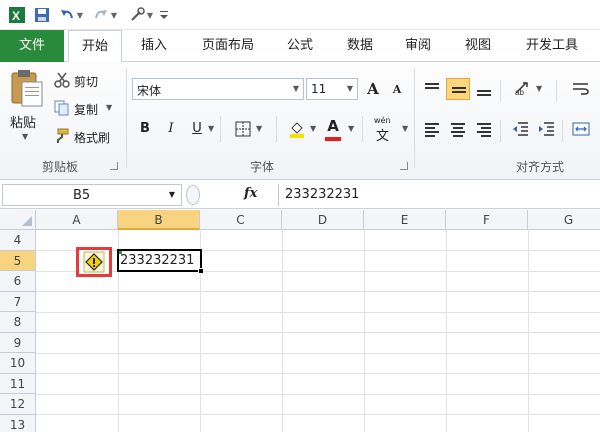 The height and width of the screenshot is (432, 600). I want to click on shrink-font-button: A, so click(397, 90).